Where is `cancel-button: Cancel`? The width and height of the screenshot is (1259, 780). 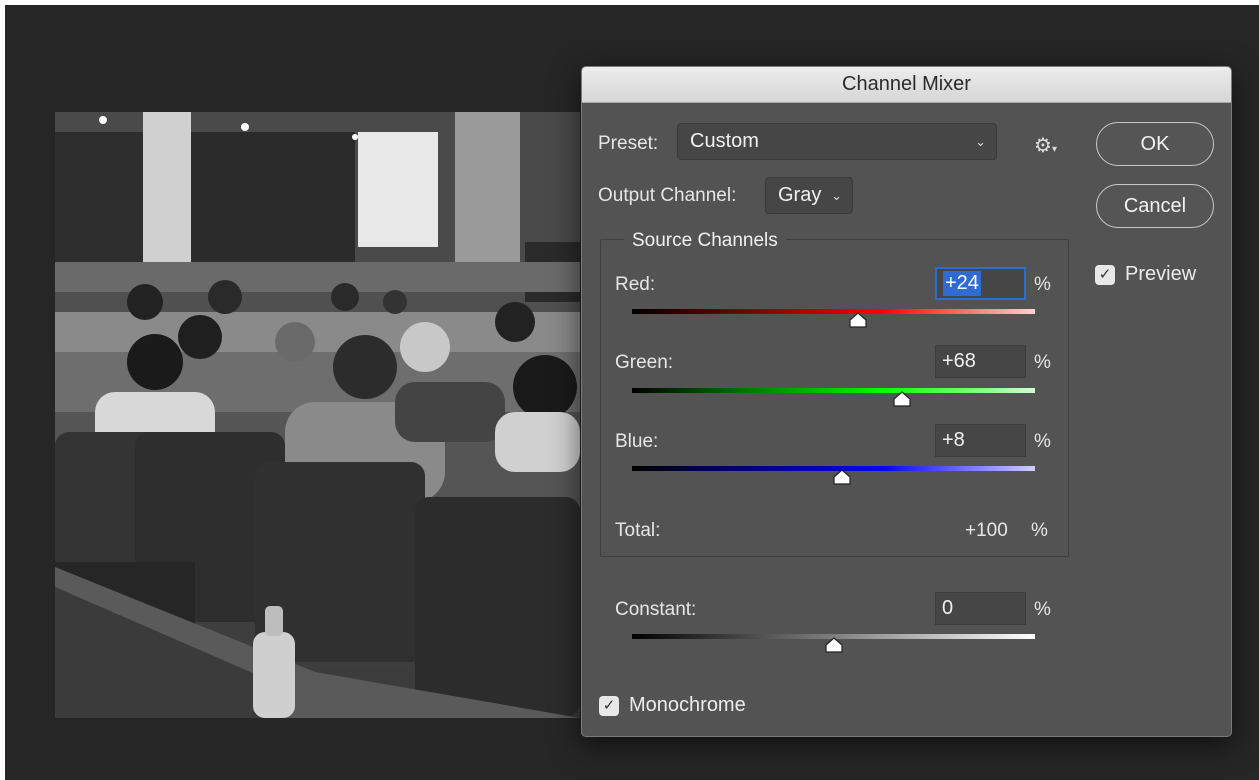
cancel-button: Cancel is located at coordinates (1155, 206).